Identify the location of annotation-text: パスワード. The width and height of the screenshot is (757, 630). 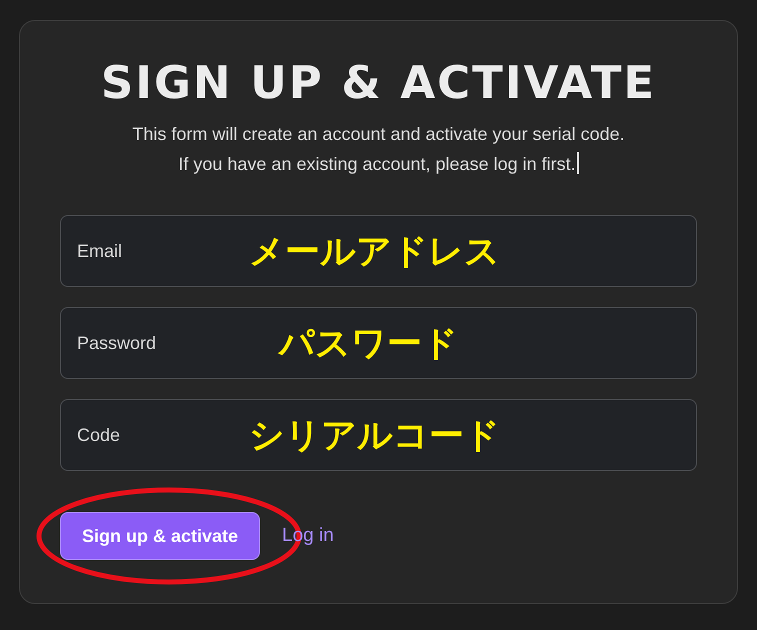
(368, 344).